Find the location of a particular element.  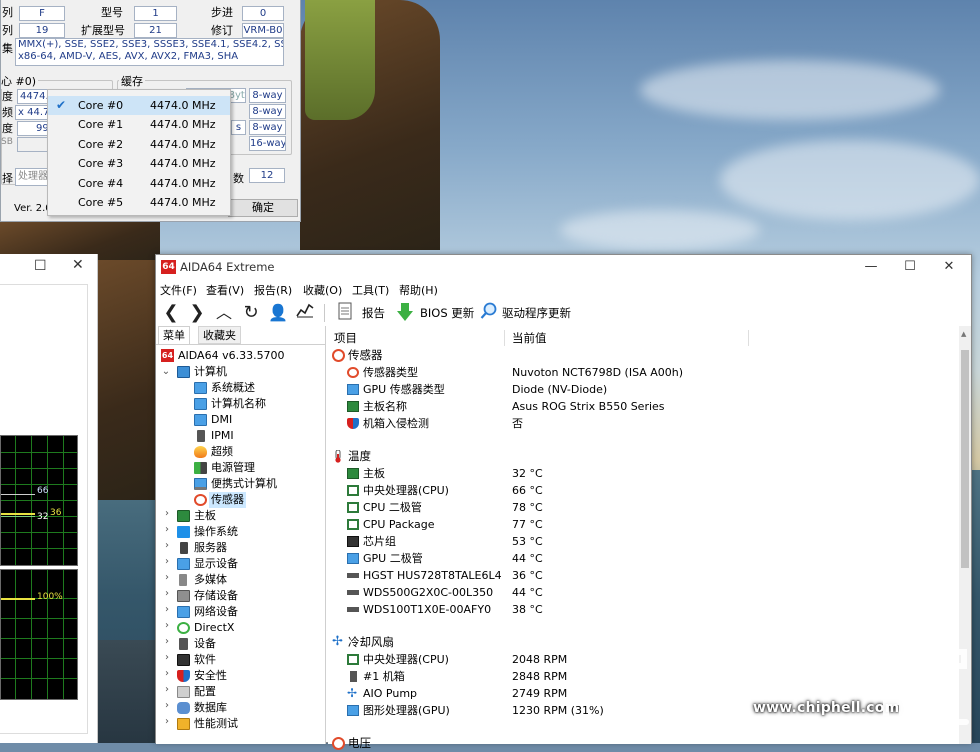

speaker-icon is located at coordinates (183, 580).